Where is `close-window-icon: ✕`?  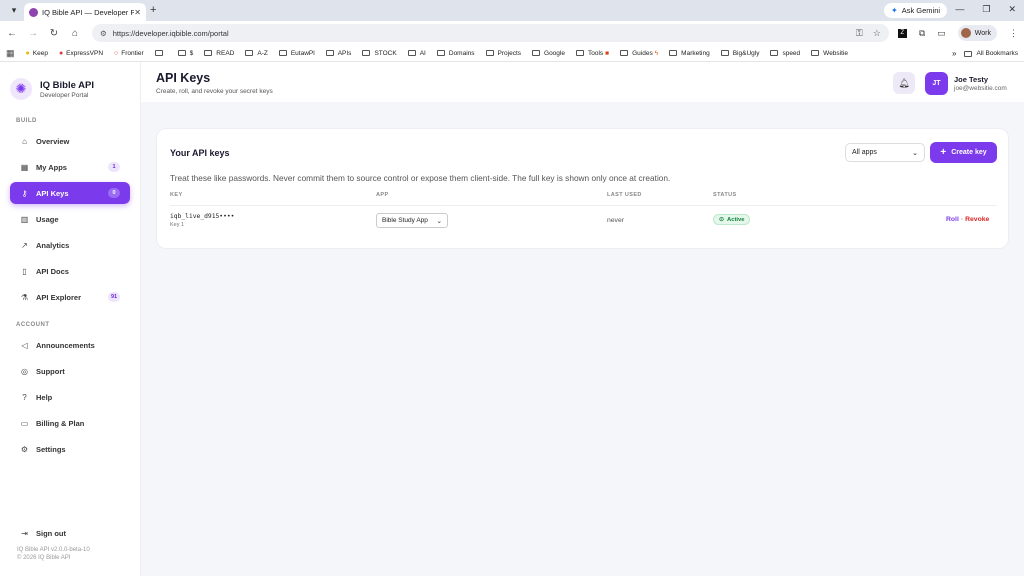
close-window-icon: ✕ is located at coordinates (1012, 9).